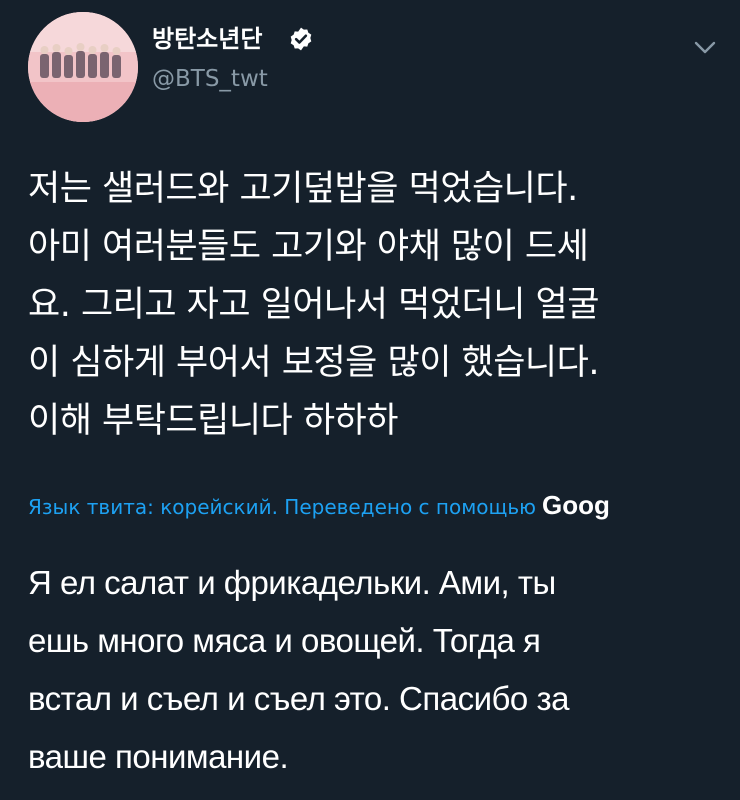 The height and width of the screenshot is (800, 740). I want to click on tweet-text-line: 저는 샐러드와 고기덮밥을 먹었습니다., so click(303, 189).